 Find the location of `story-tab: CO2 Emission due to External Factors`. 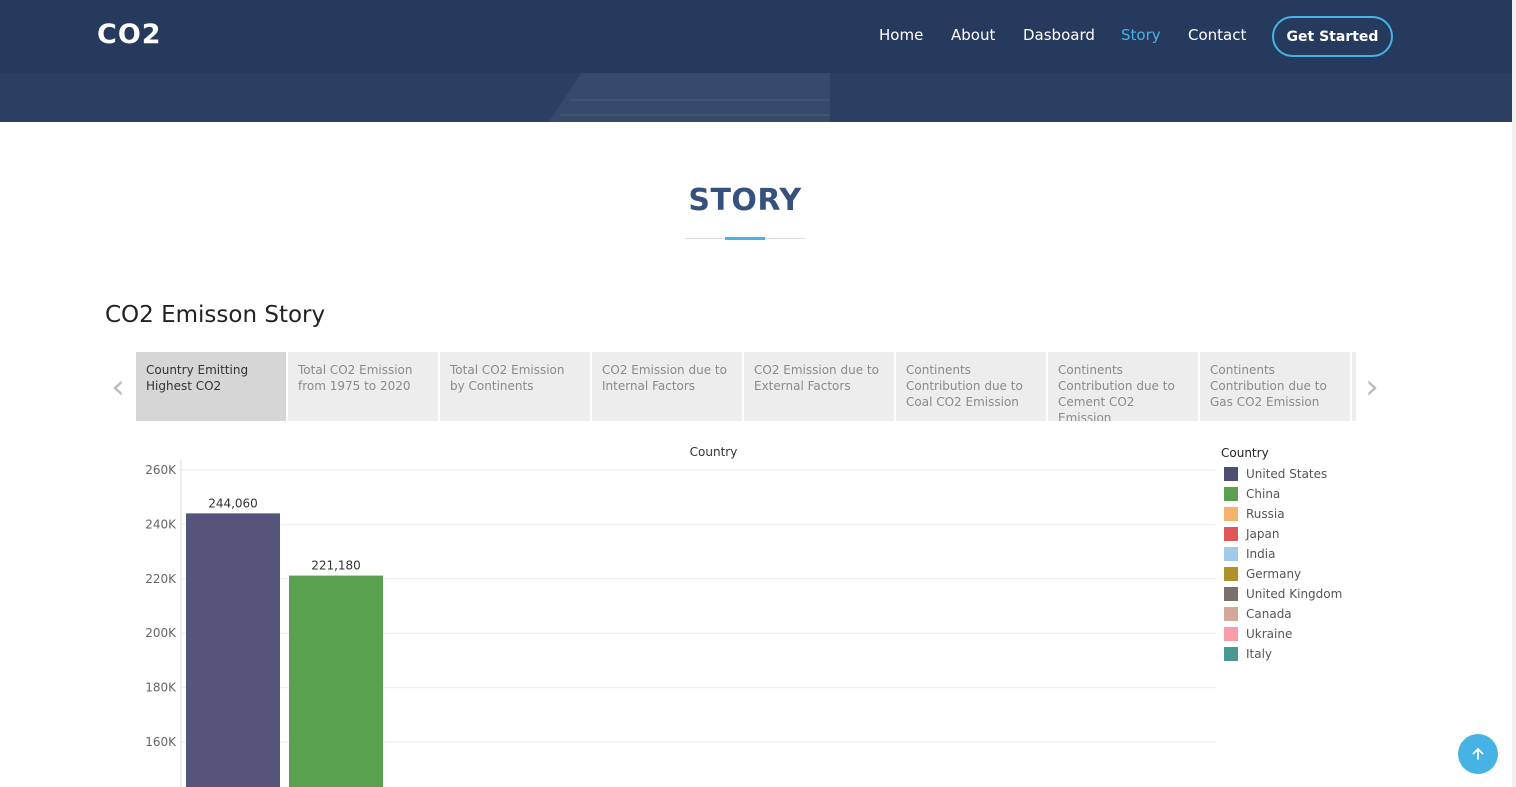

story-tab: CO2 Emission due to External Factors is located at coordinates (819, 386).